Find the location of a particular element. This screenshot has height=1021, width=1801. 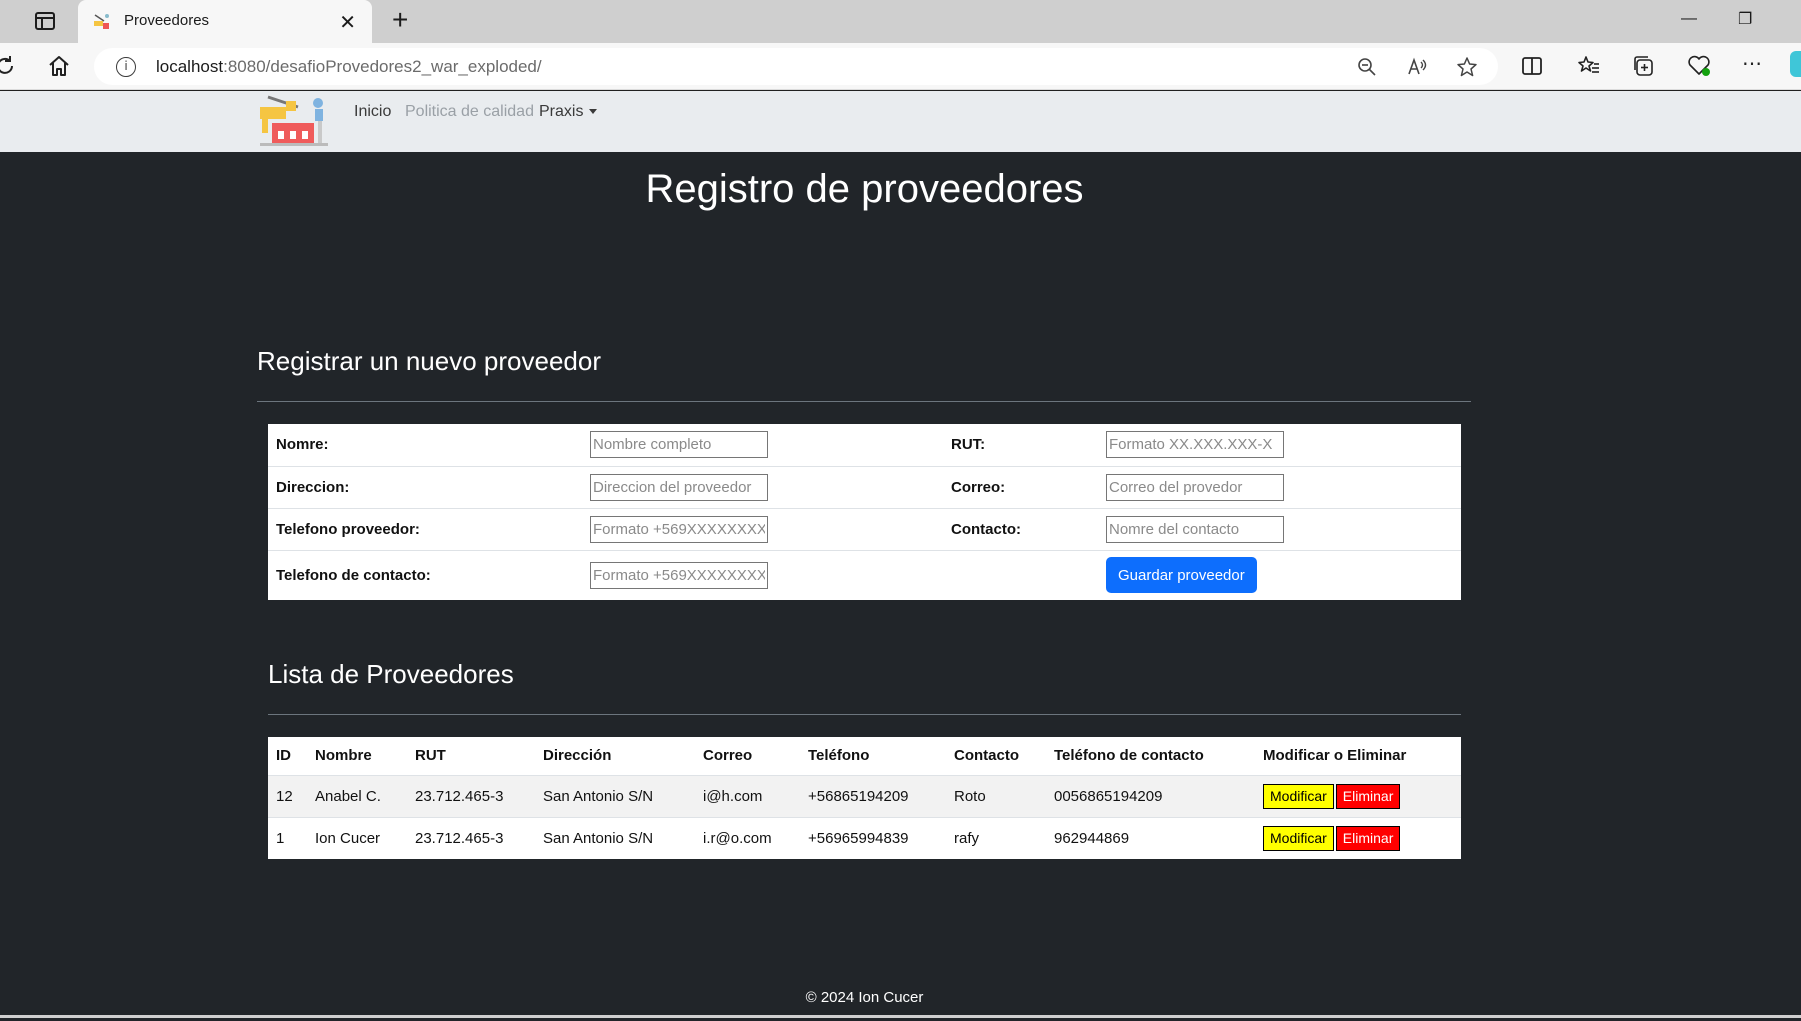

nav-dropdown-praxis-label: Praxis is located at coordinates (561, 111).